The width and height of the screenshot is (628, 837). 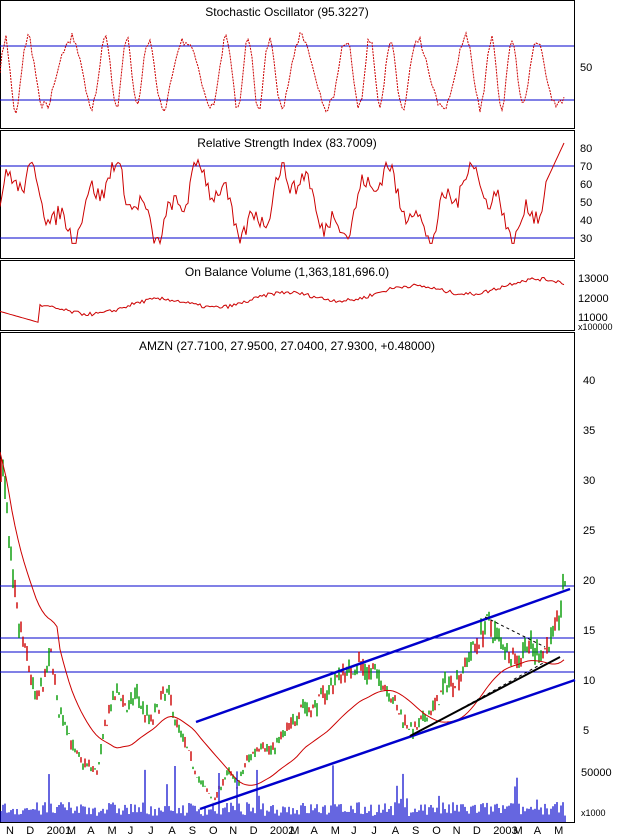 I want to click on x-axis-label-22: N, so click(x=457, y=831).